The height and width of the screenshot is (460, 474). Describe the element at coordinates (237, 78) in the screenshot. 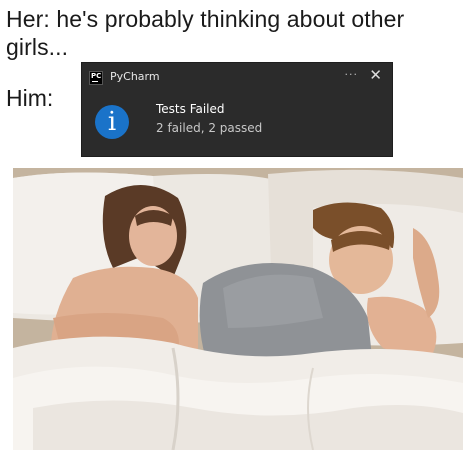

I see `notification-header: PC PyCharm ··· ✕` at that location.